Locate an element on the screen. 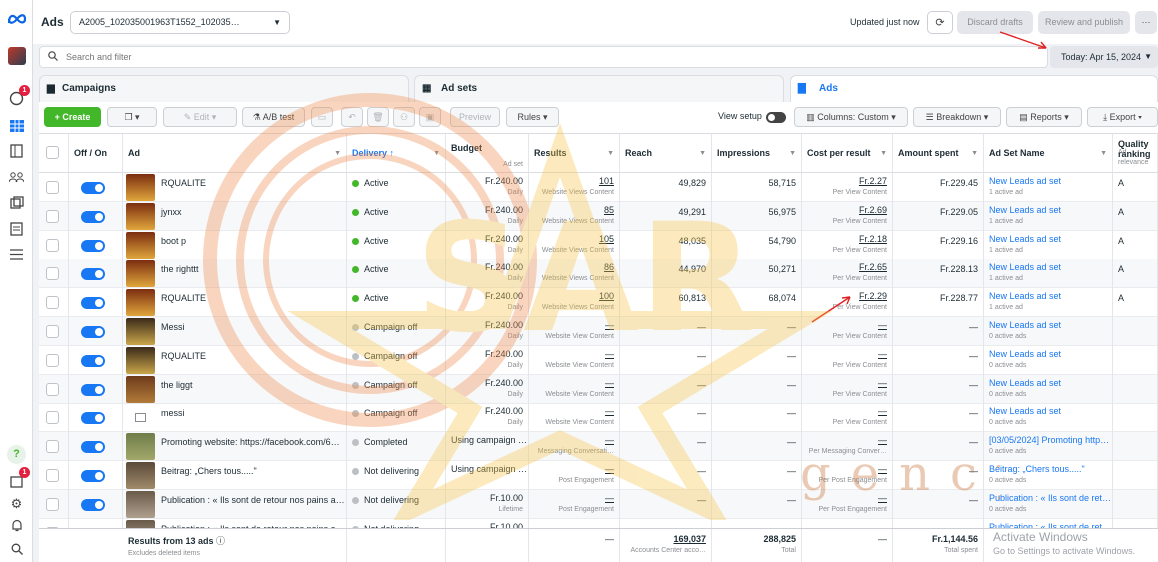  annotation-arrows is located at coordinates (929, 177).